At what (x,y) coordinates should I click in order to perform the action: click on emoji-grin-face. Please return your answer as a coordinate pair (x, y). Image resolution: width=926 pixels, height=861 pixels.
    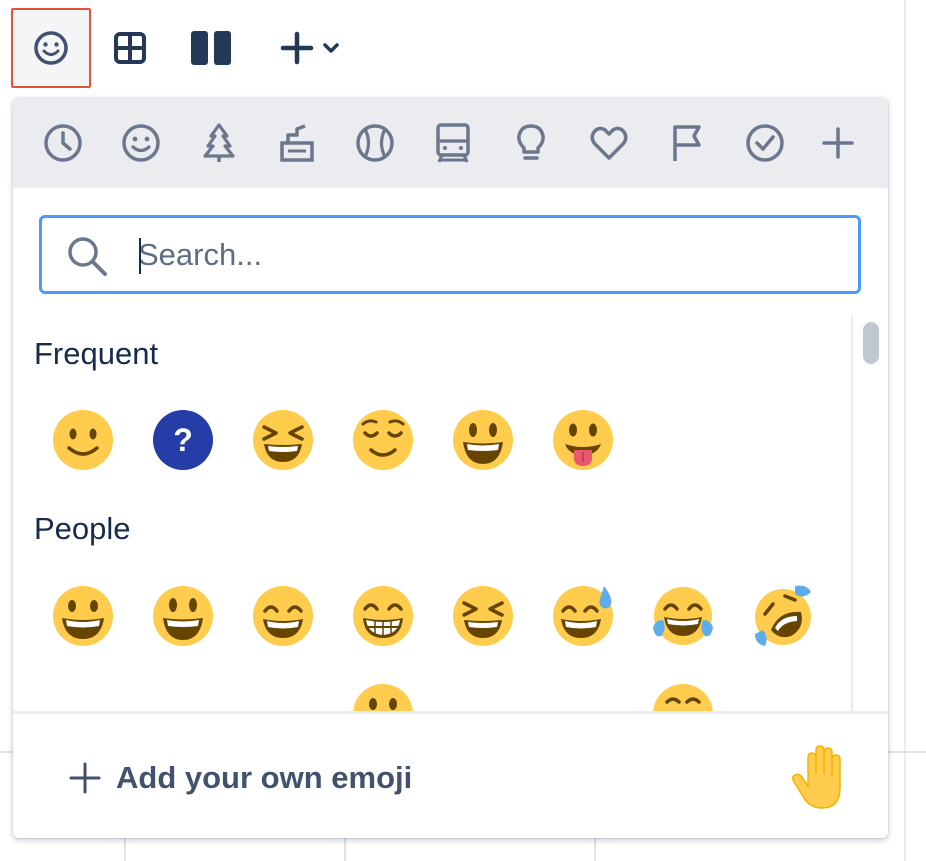
    Looking at the image, I should click on (383, 616).